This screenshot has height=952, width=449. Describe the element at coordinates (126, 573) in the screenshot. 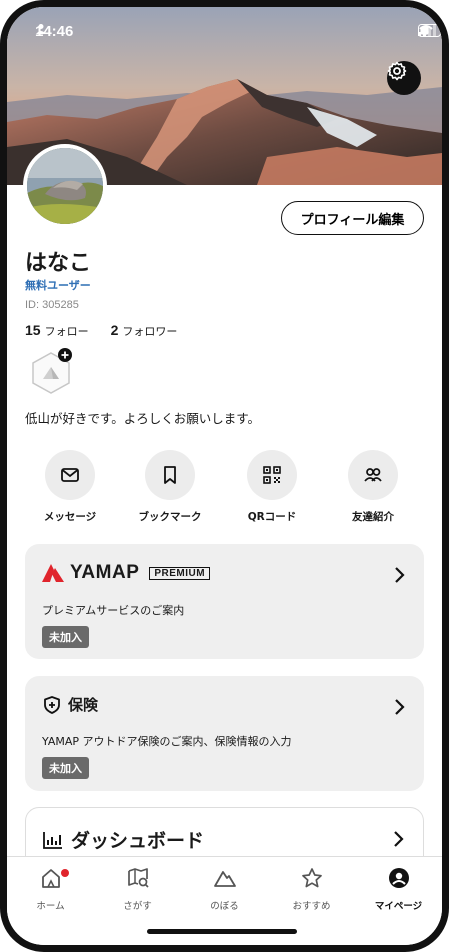

I see `yamap-premium-logo: YAMAP PREMIUM` at that location.